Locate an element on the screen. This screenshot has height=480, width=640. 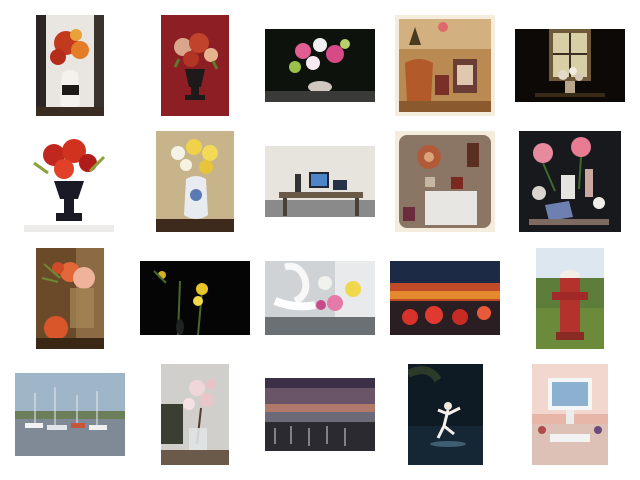
thumbnail-window-flowers-night is located at coordinates (570, 65).